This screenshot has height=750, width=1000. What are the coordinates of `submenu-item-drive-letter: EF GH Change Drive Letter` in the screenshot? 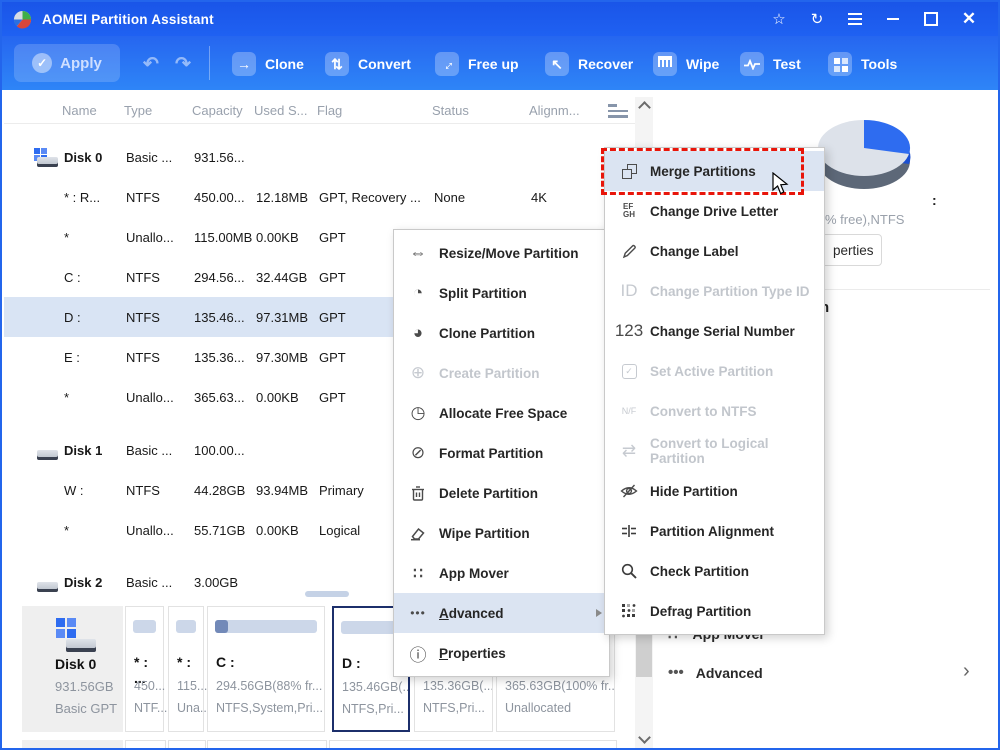 It's located at (714, 211).